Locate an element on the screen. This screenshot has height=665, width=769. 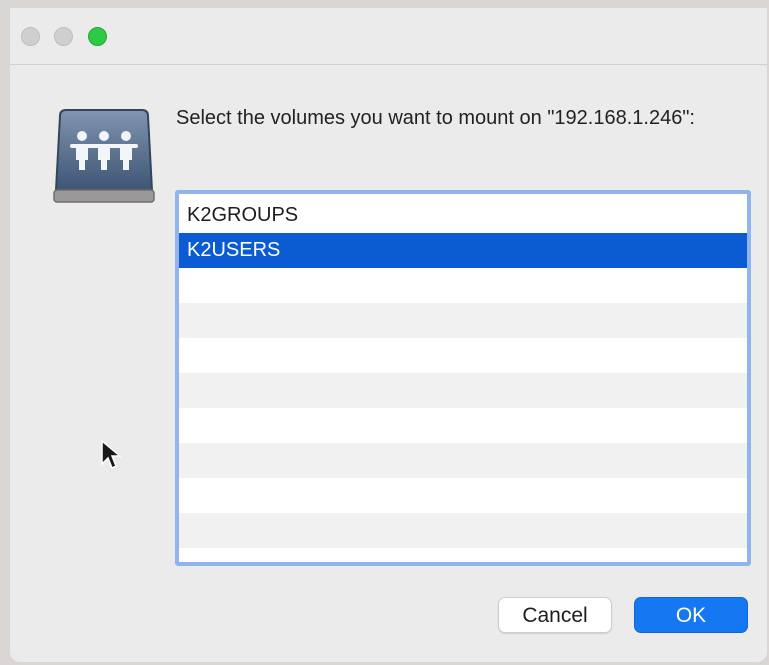
ok-button: OK is located at coordinates (691, 615).